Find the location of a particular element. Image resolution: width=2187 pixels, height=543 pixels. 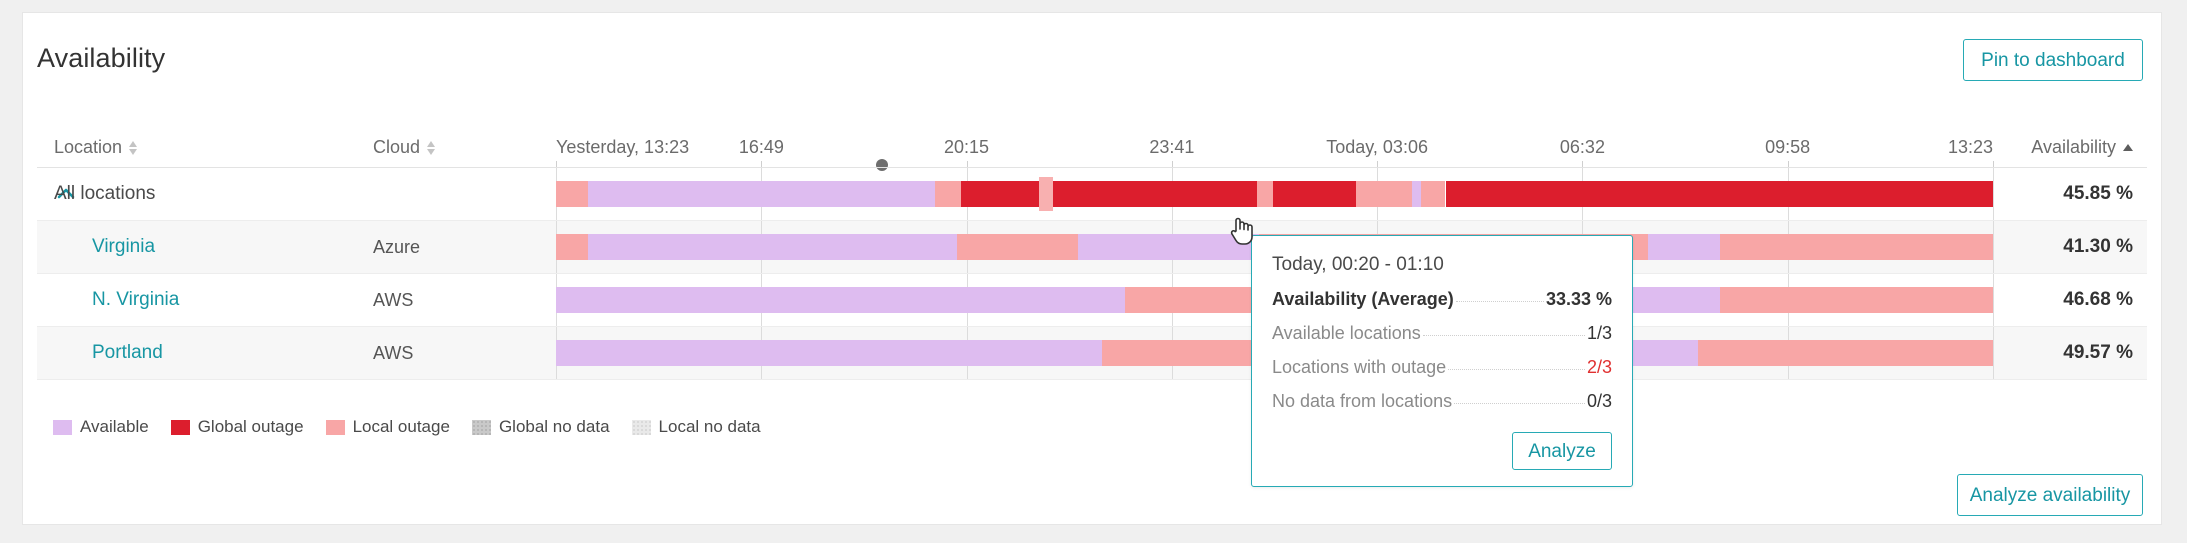

legend-label: Local outage is located at coordinates (401, 426).